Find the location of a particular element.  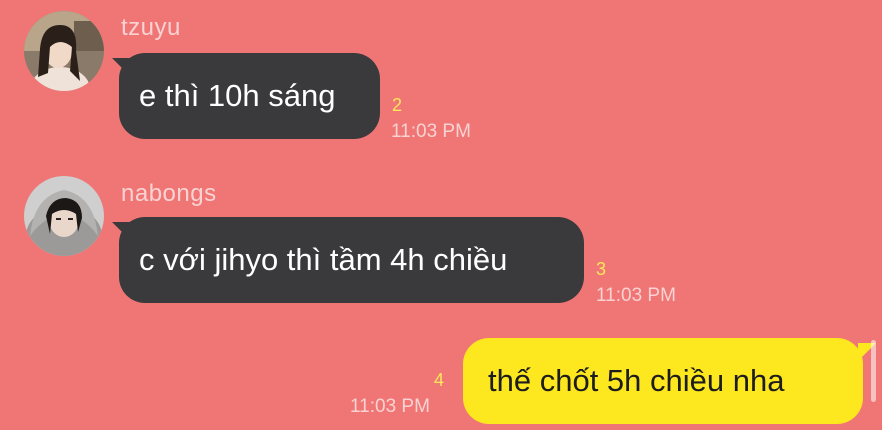

scrollbar is located at coordinates (873, 371).